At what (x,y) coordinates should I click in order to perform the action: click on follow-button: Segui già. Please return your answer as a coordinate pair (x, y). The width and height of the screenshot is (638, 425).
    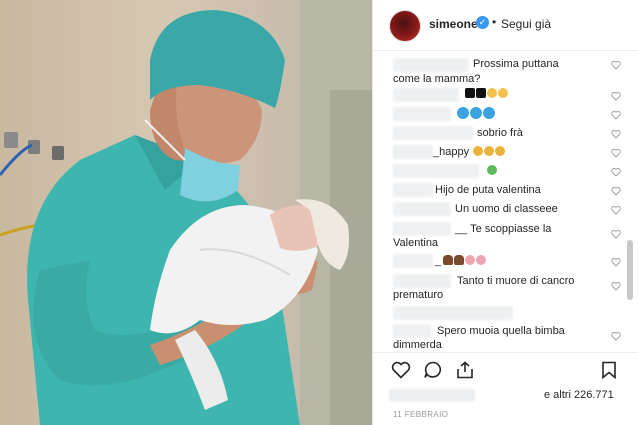
    Looking at the image, I should click on (526, 24).